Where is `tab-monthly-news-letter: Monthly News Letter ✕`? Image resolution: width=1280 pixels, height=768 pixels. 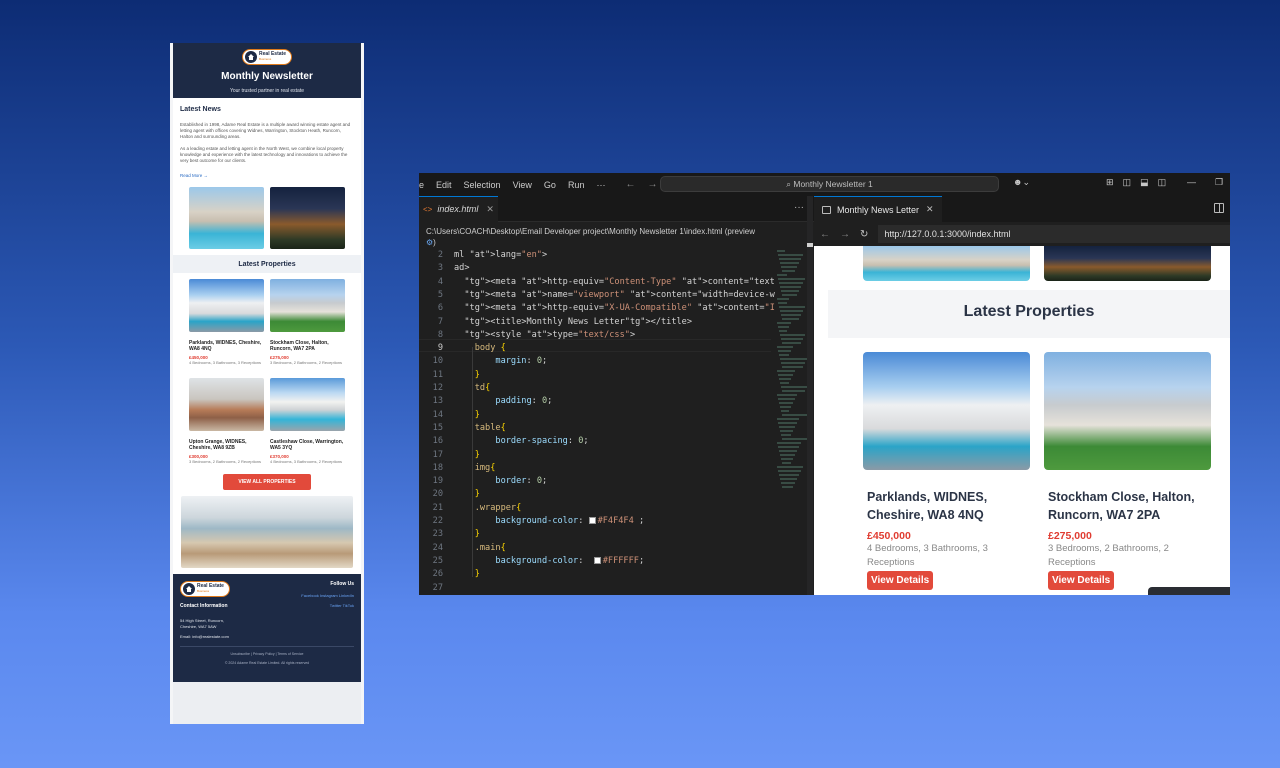 tab-monthly-news-letter: Monthly News Letter ✕ is located at coordinates (878, 209).